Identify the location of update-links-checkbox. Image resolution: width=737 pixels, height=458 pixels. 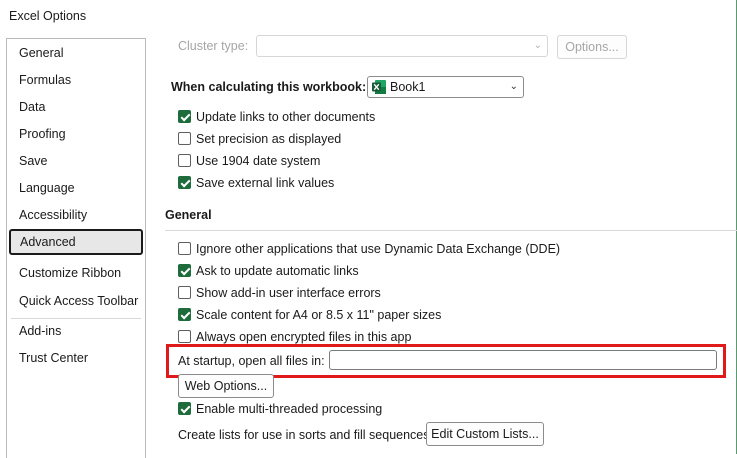
(184, 116).